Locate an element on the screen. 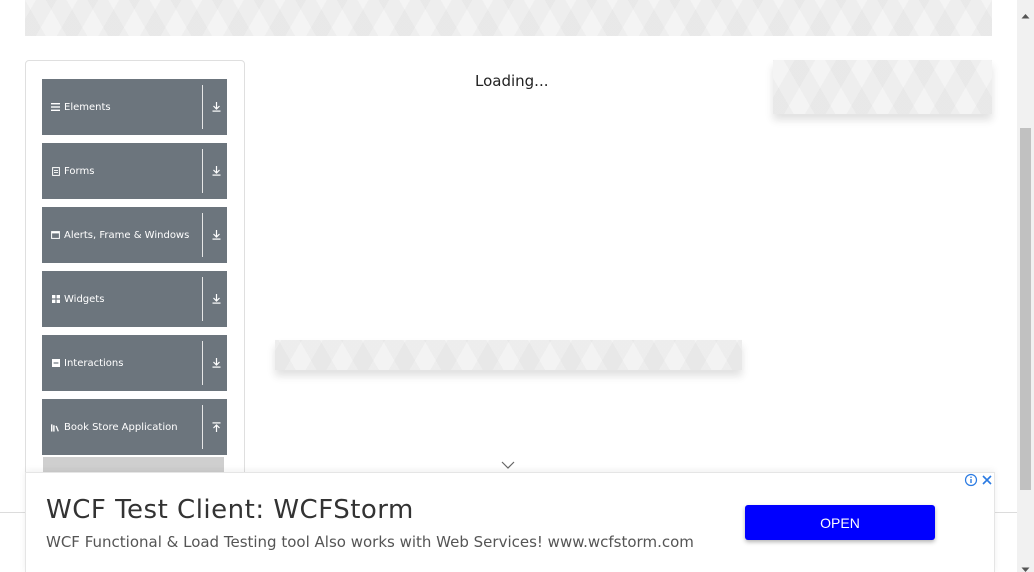 This screenshot has height=572, width=1034. group-elements: Elements is located at coordinates (134, 107).